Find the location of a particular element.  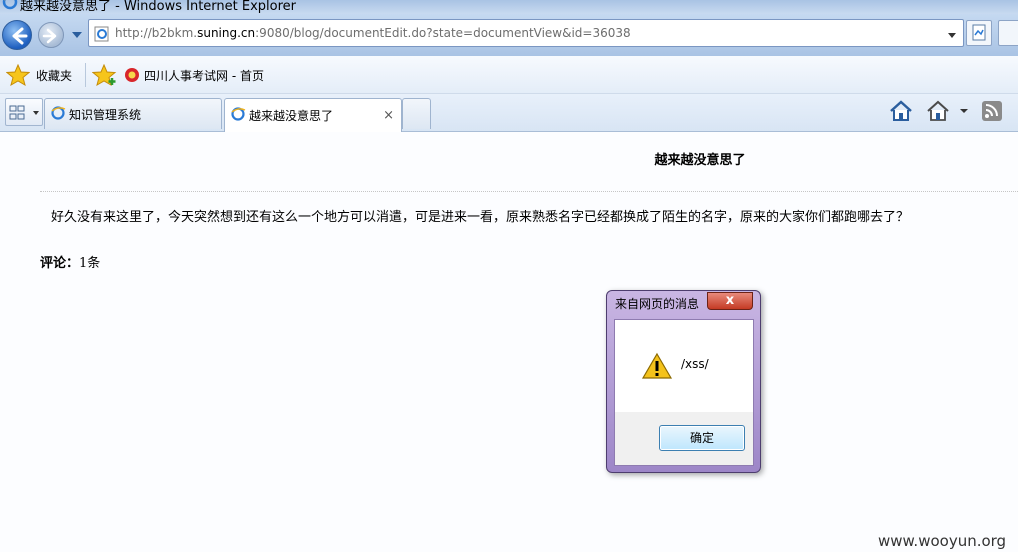

compatibility-view-button is located at coordinates (979, 33).